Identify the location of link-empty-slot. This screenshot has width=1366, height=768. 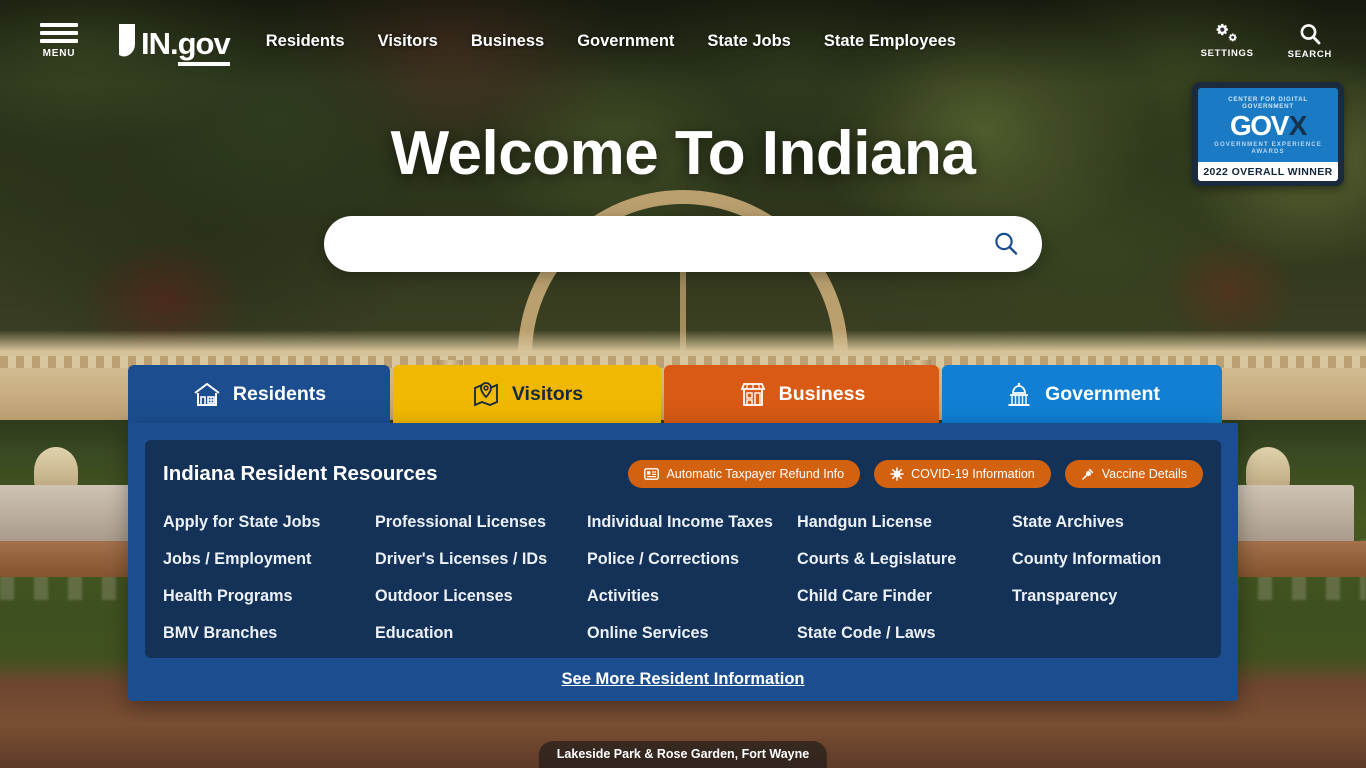
(1107, 633).